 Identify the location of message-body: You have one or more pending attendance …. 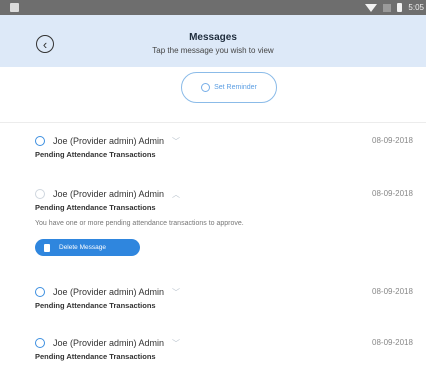
(139, 223).